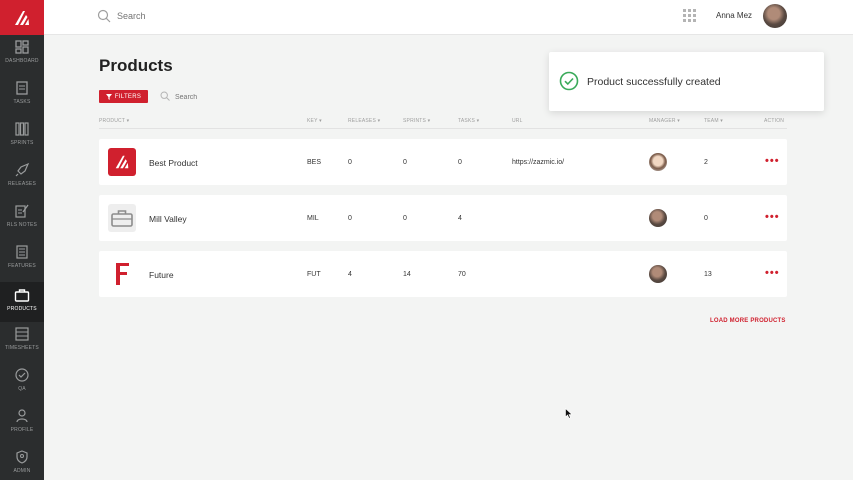 This screenshot has height=480, width=853. I want to click on page-title: Products, so click(136, 65).